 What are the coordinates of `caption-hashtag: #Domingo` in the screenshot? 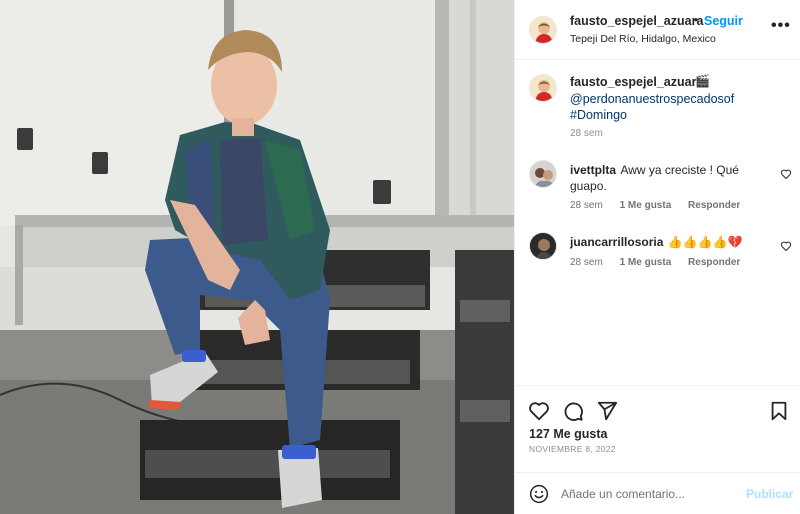 It's located at (598, 115).